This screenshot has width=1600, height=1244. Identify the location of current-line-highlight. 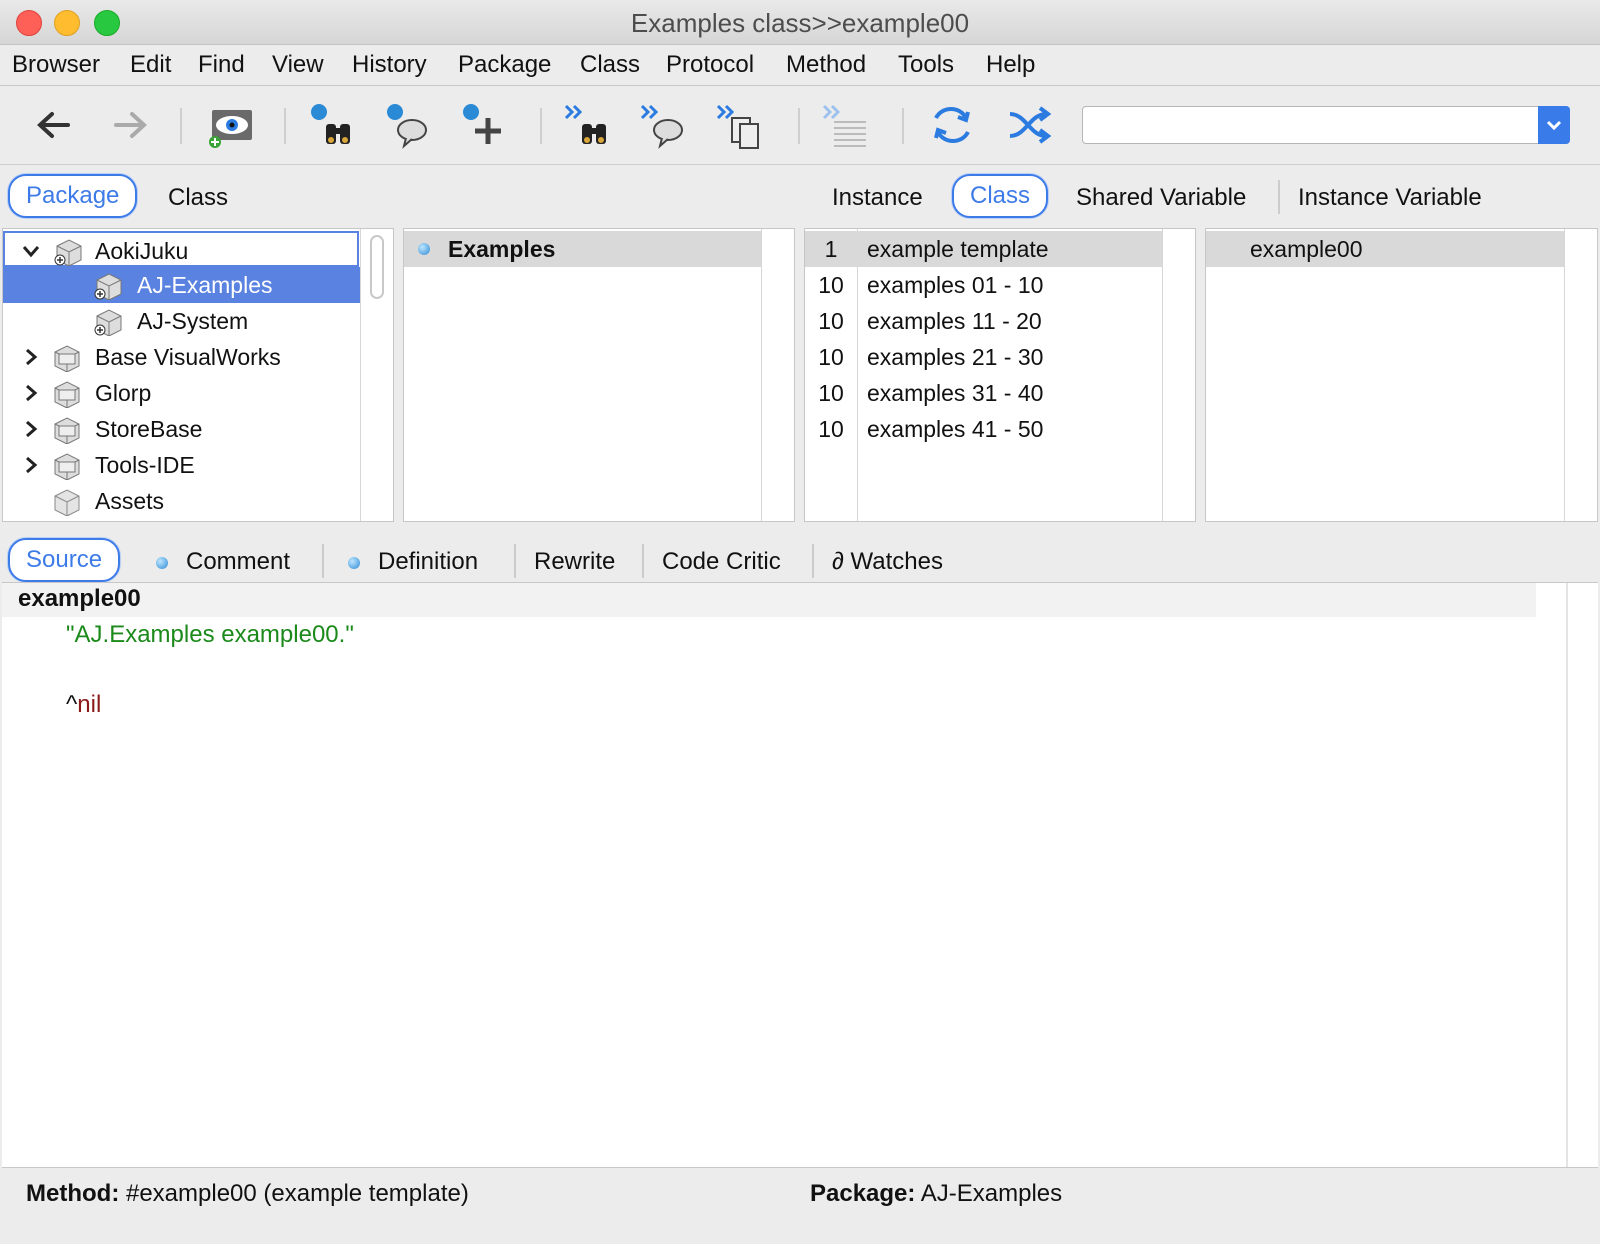
(769, 600).